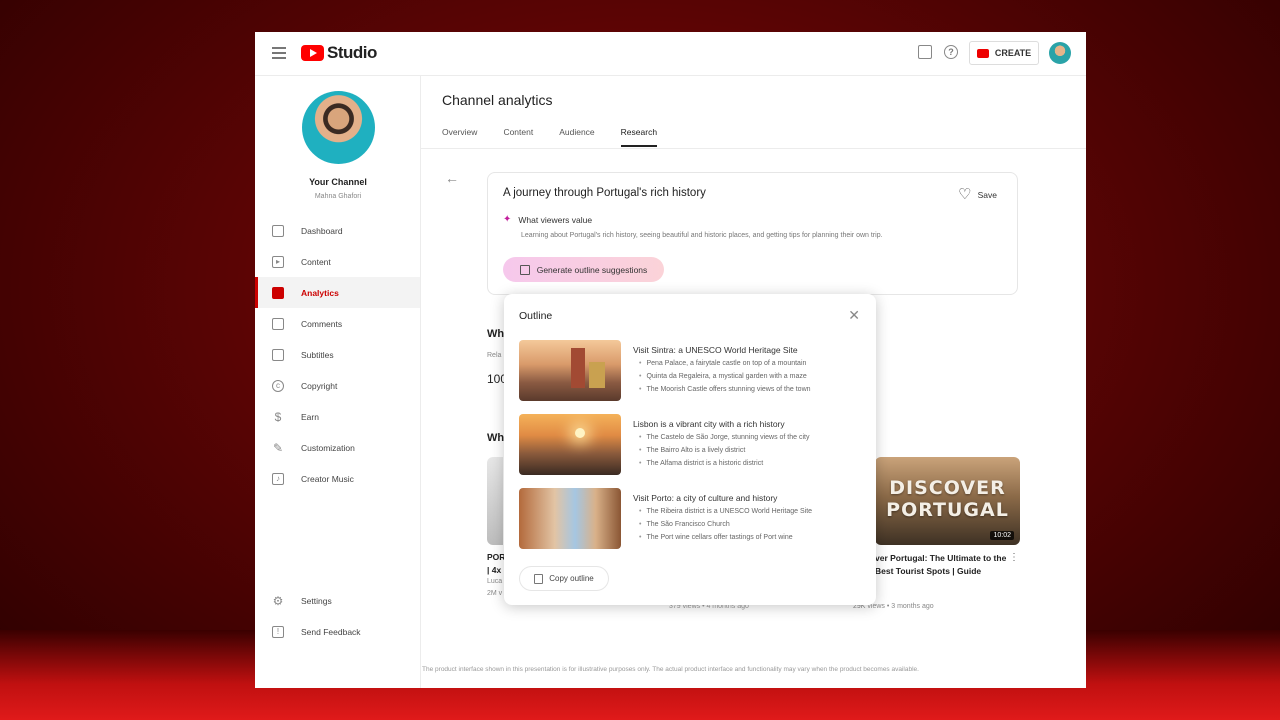 This screenshot has width=1280, height=720. I want to click on video-duration: 10:02, so click(1002, 535).